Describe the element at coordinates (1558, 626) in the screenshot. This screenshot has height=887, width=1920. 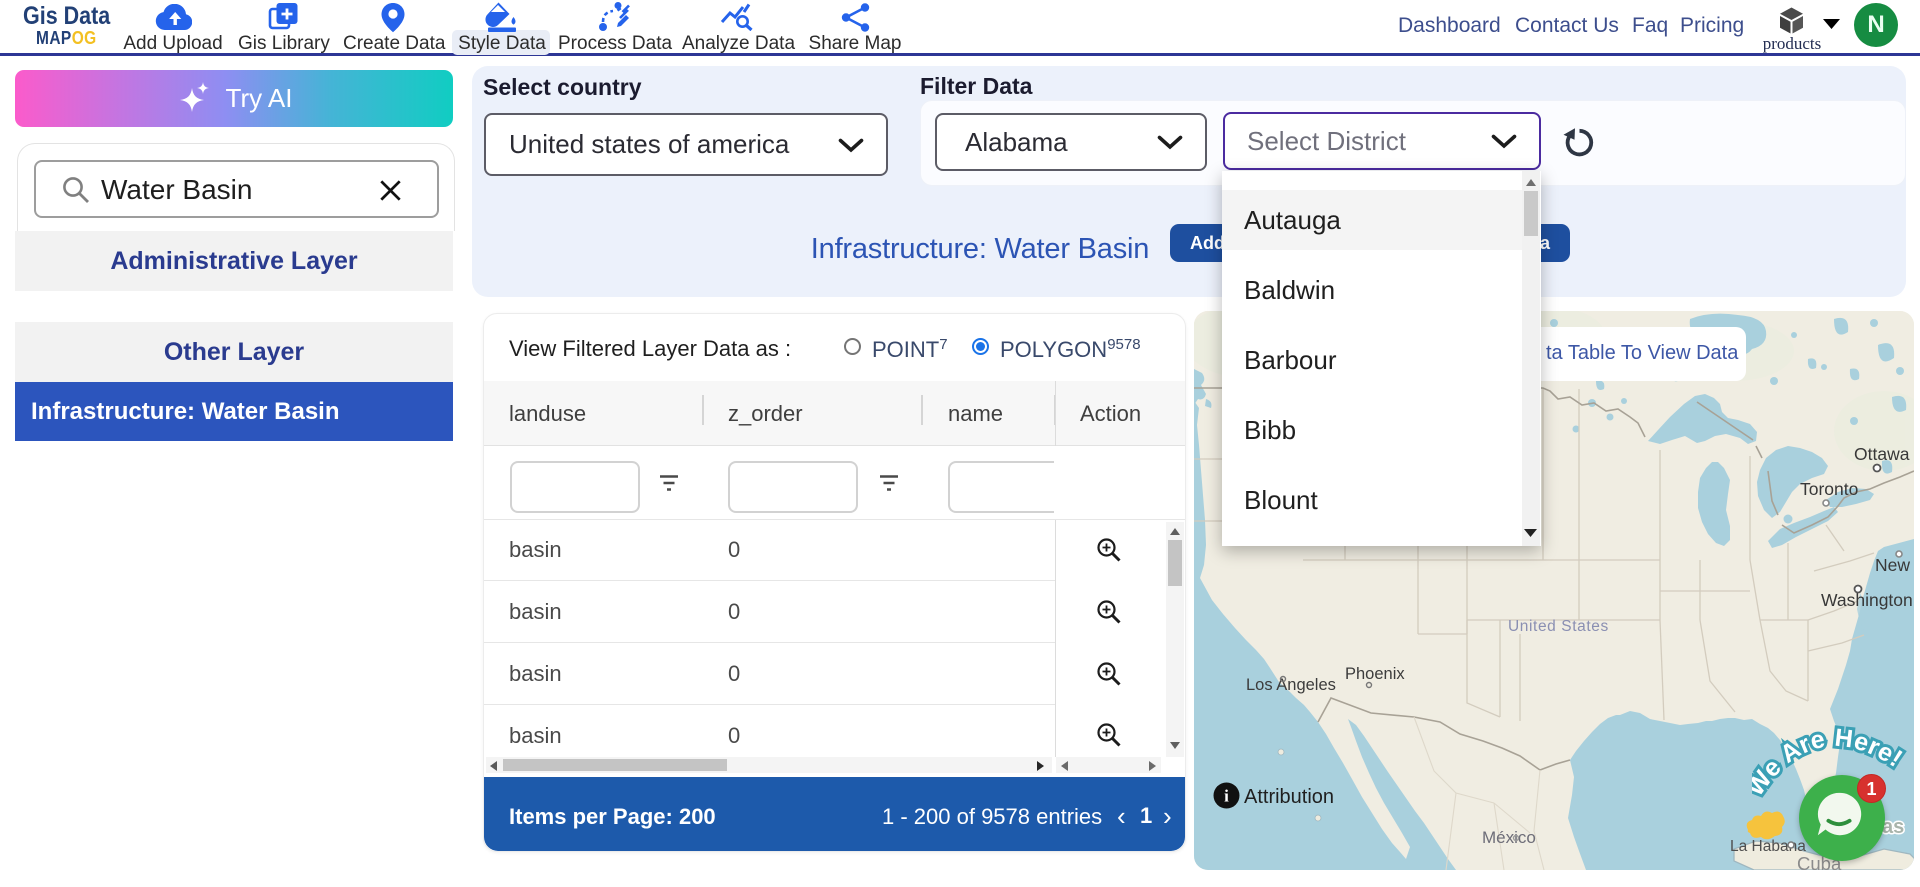
I see `svg-text: United States` at that location.